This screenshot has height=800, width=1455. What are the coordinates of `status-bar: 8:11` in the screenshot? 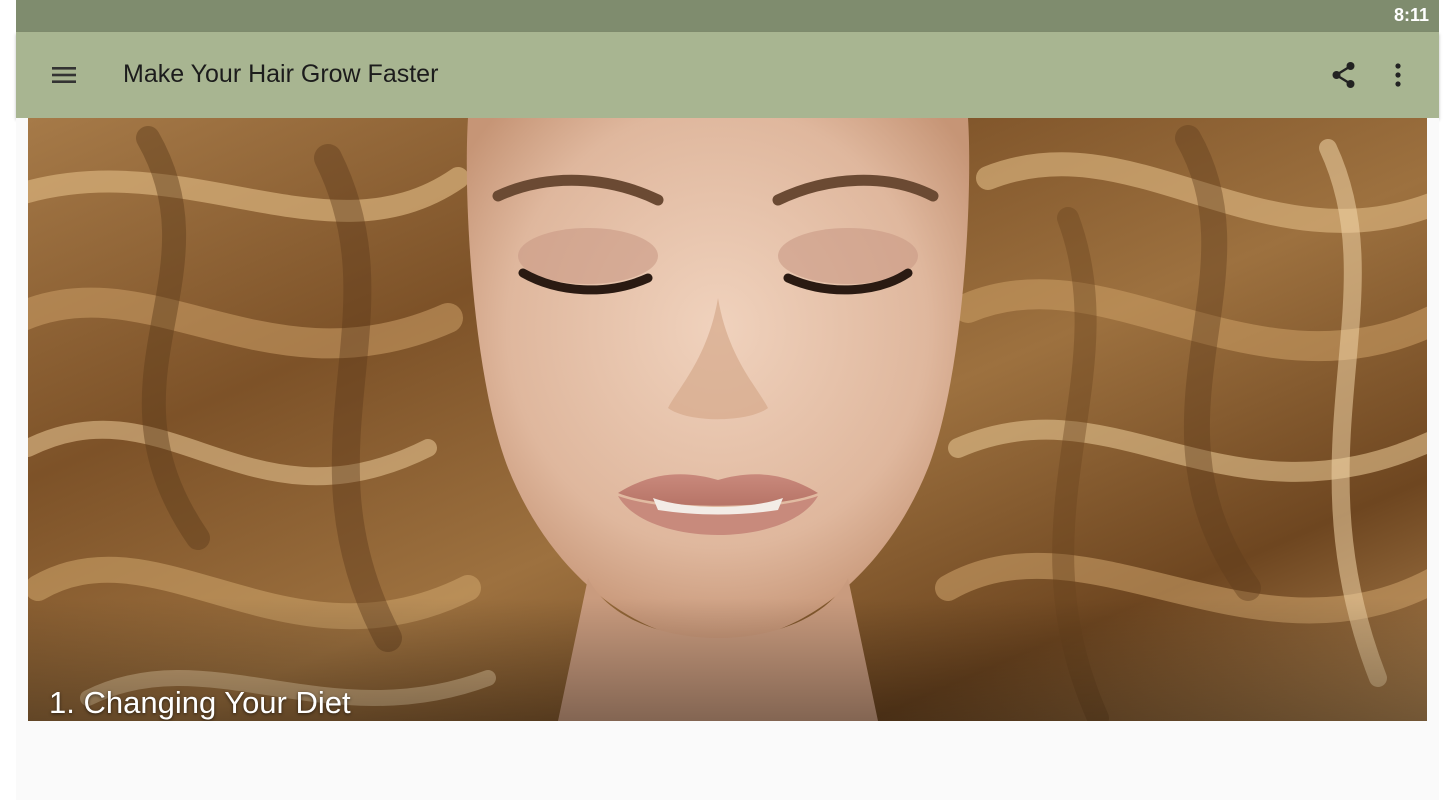 It's located at (727, 16).